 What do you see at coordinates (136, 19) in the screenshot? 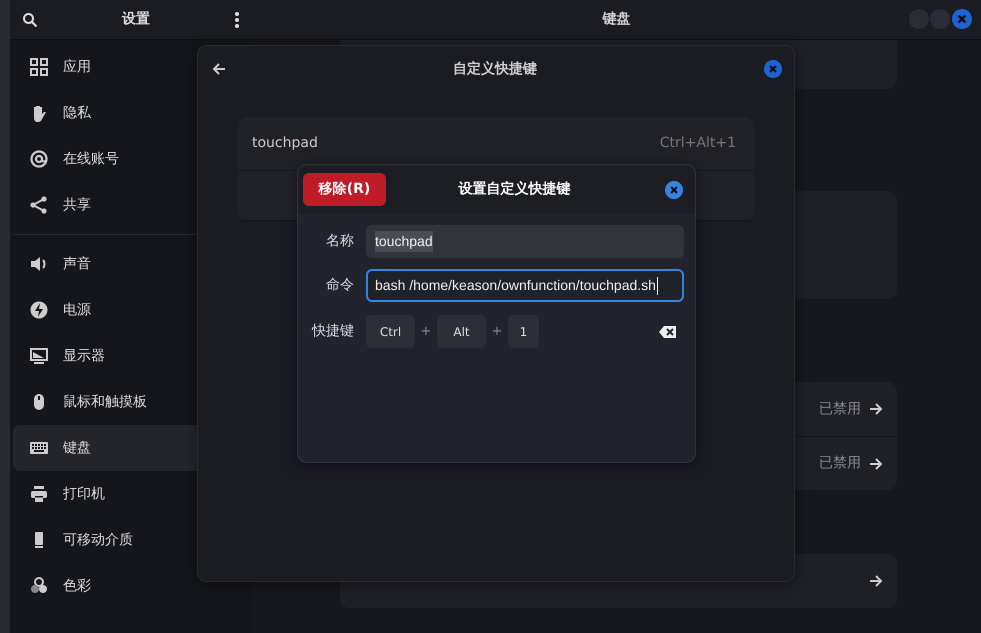
I see `sidebar-title: 设置` at bounding box center [136, 19].